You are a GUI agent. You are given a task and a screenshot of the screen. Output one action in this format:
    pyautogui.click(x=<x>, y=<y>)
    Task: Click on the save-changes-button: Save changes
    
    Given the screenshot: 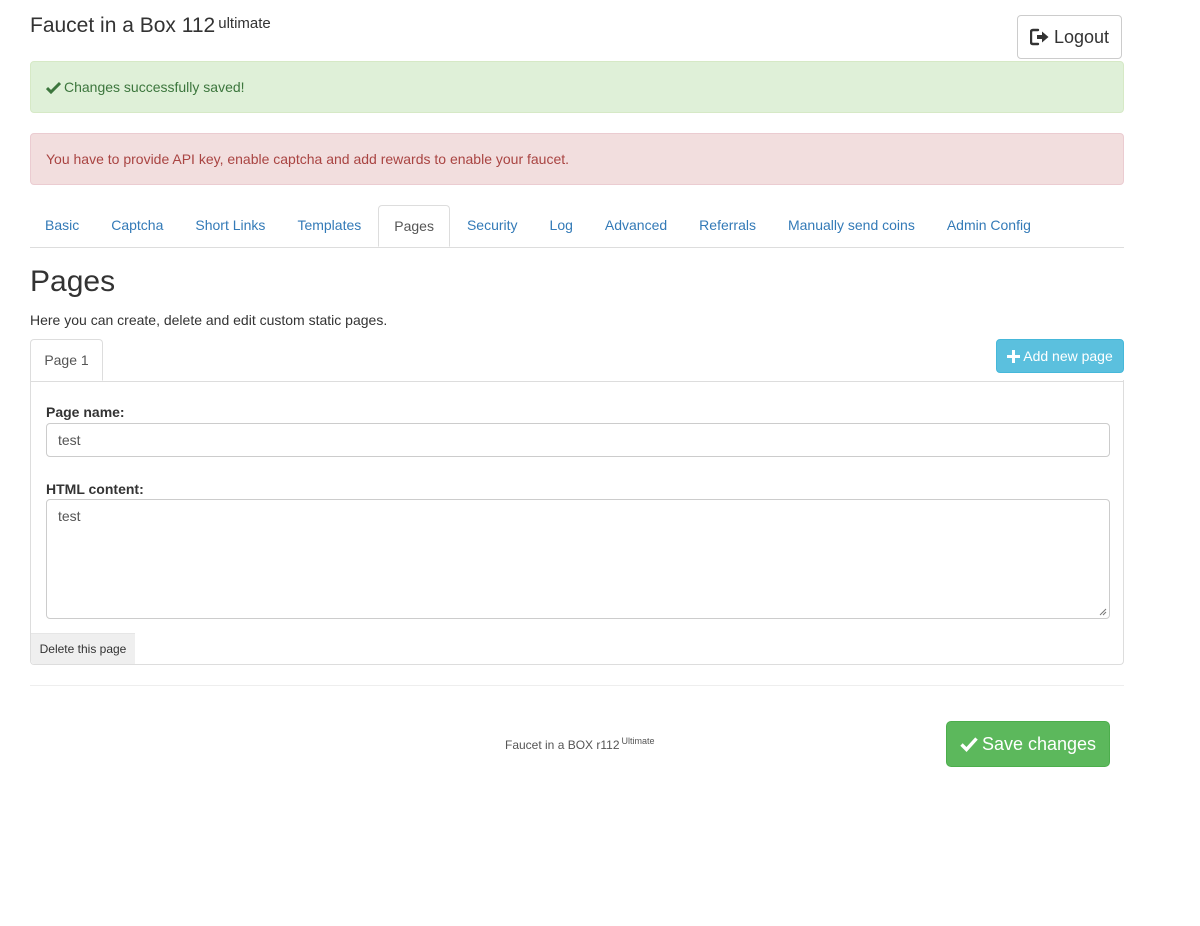 What is the action you would take?
    pyautogui.click(x=1028, y=744)
    